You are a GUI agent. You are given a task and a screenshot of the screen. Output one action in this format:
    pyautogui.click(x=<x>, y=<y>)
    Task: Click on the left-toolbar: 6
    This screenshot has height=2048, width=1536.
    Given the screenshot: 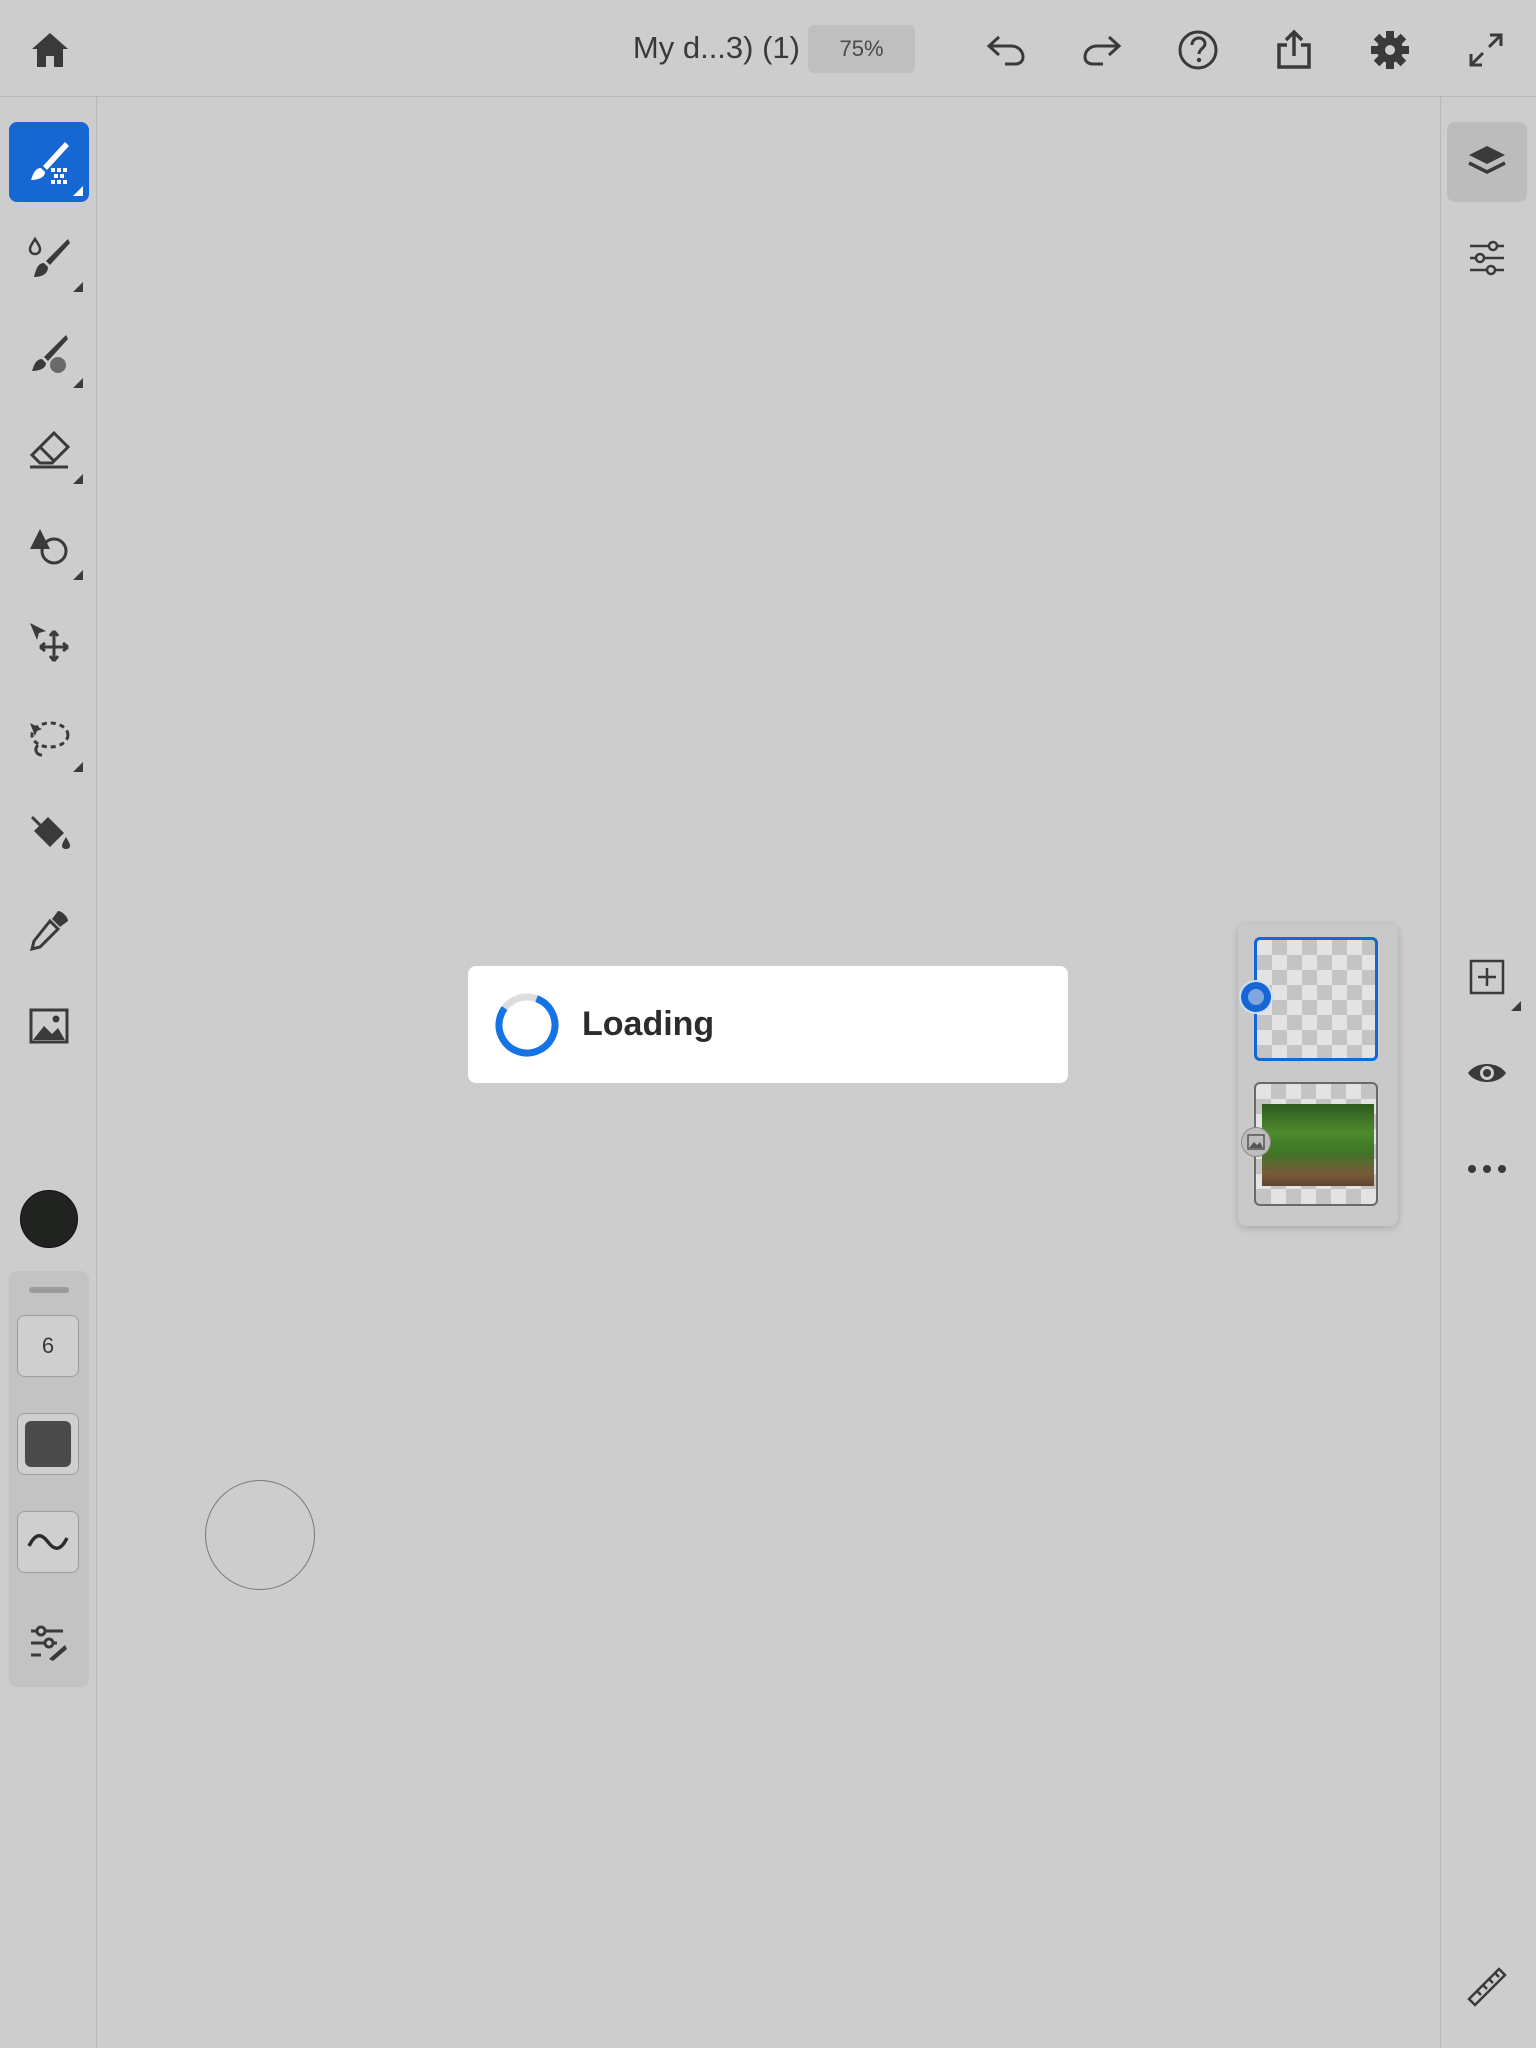 What is the action you would take?
    pyautogui.click(x=48, y=1072)
    